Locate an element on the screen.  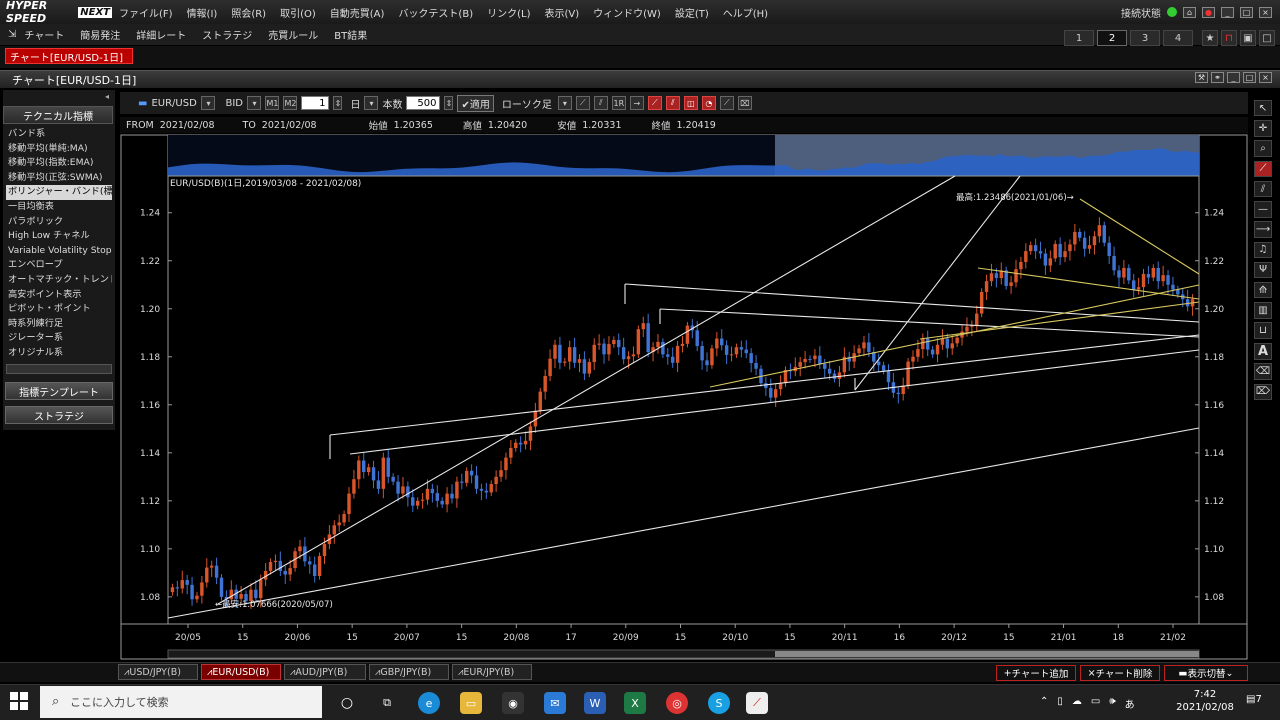
indicator-item: オートマチック・トレンドライン is located at coordinates (59, 280).